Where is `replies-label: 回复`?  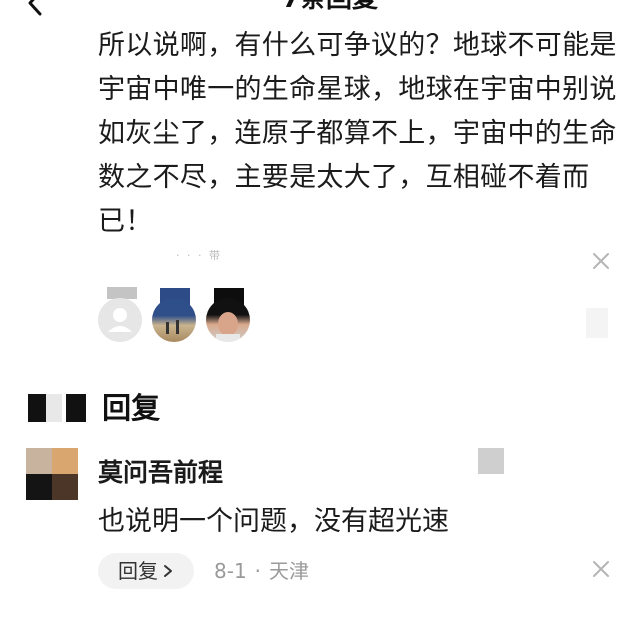
replies-label: 回复 is located at coordinates (131, 408).